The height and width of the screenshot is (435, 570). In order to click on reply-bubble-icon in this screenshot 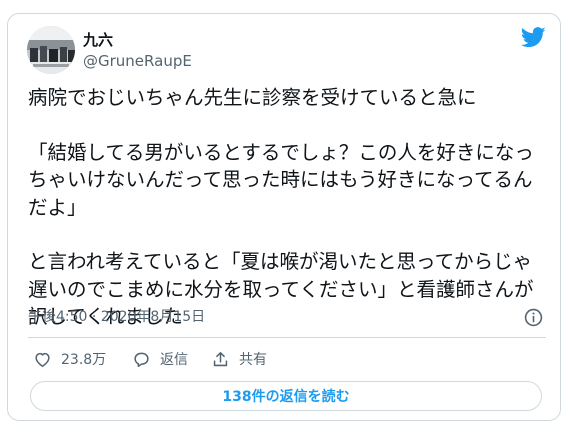, I will do `click(141, 359)`.